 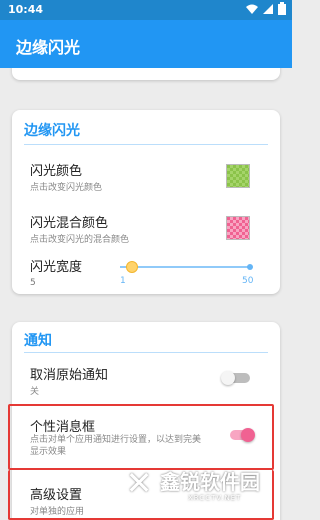 I want to click on page-title: 边缘闪光, so click(x=48, y=47).